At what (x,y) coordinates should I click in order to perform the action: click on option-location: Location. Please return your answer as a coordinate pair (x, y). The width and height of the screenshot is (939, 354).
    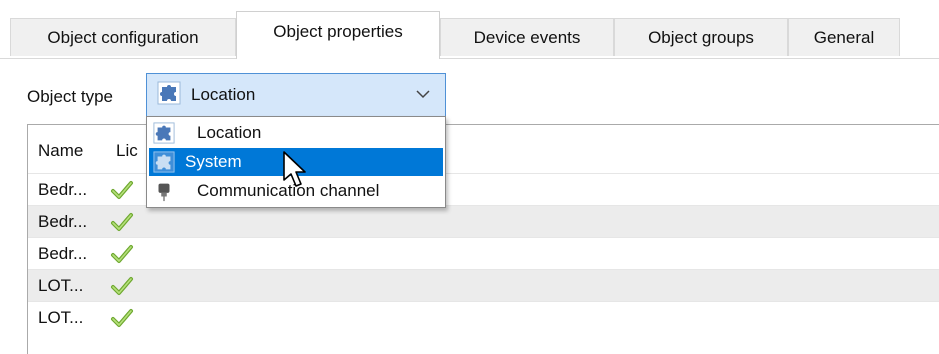
    Looking at the image, I should click on (296, 133).